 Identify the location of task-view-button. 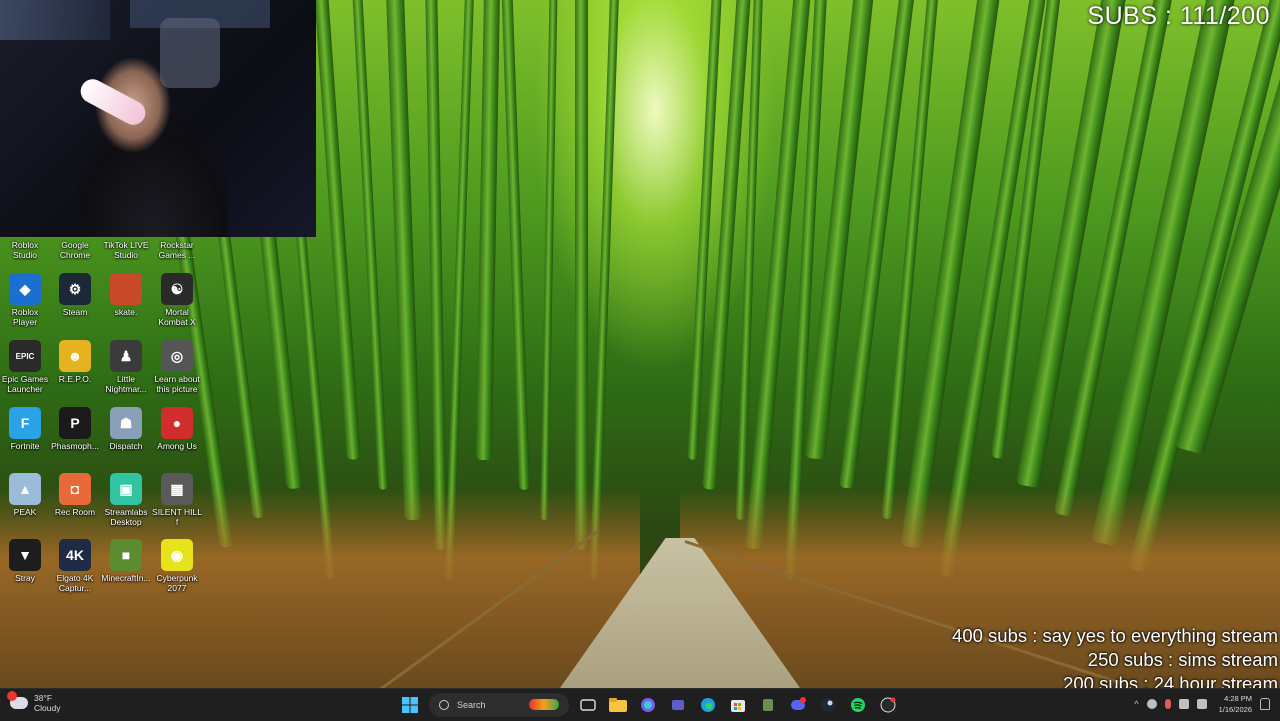
(588, 705).